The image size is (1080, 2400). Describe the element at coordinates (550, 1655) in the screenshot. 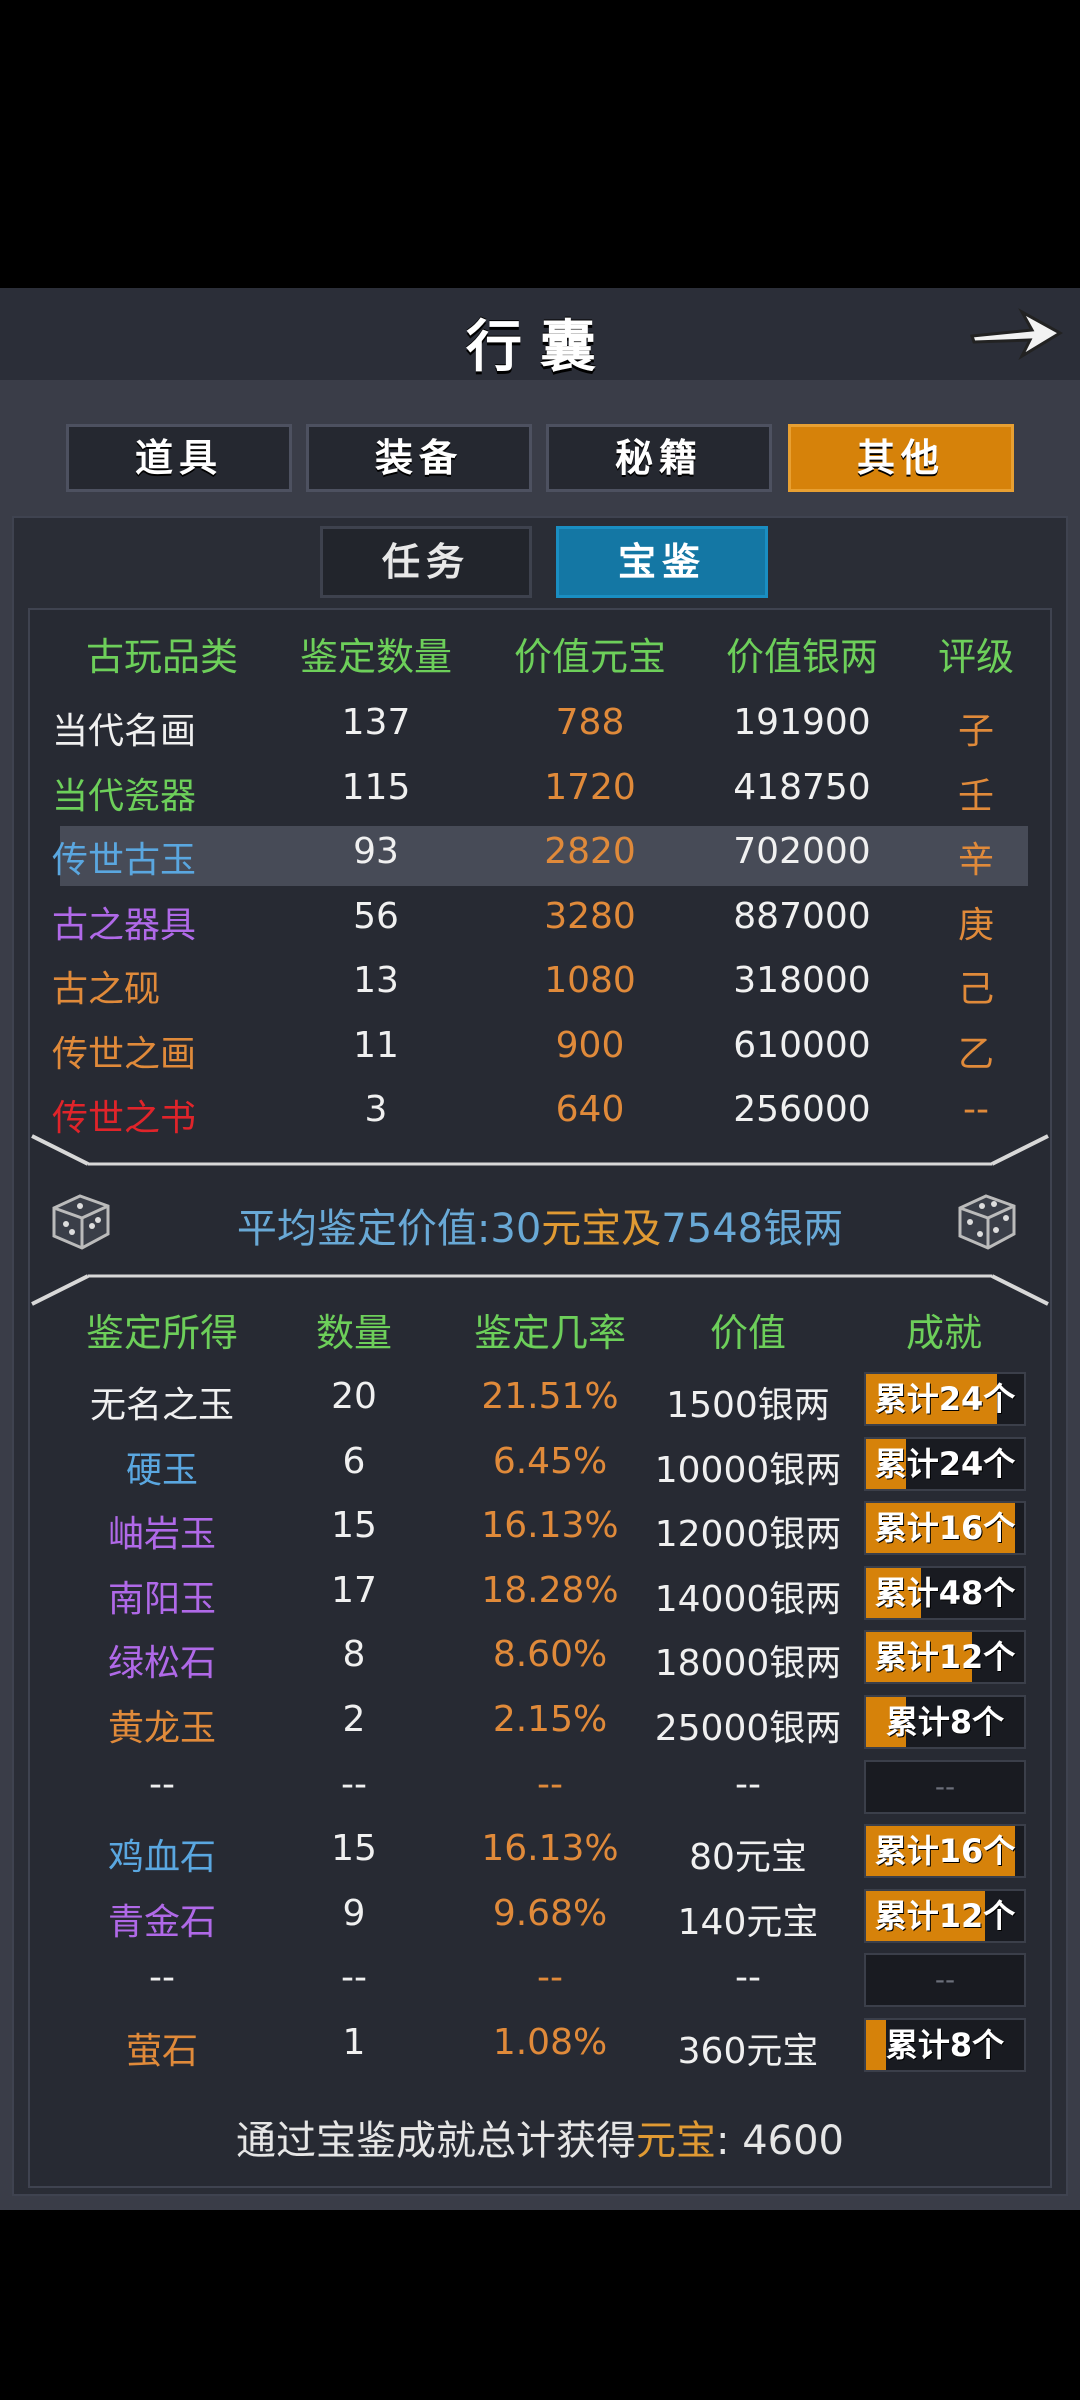

I see `result-rate: 8.60%` at that location.